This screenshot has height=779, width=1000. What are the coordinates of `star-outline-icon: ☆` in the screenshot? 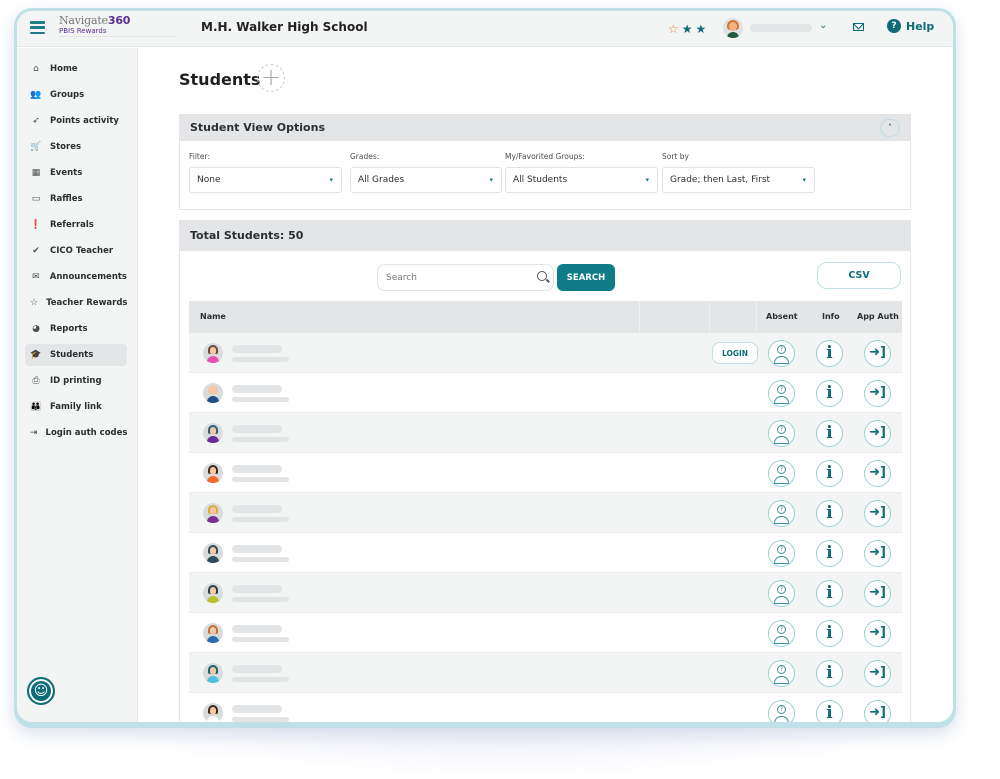 It's located at (673, 29).